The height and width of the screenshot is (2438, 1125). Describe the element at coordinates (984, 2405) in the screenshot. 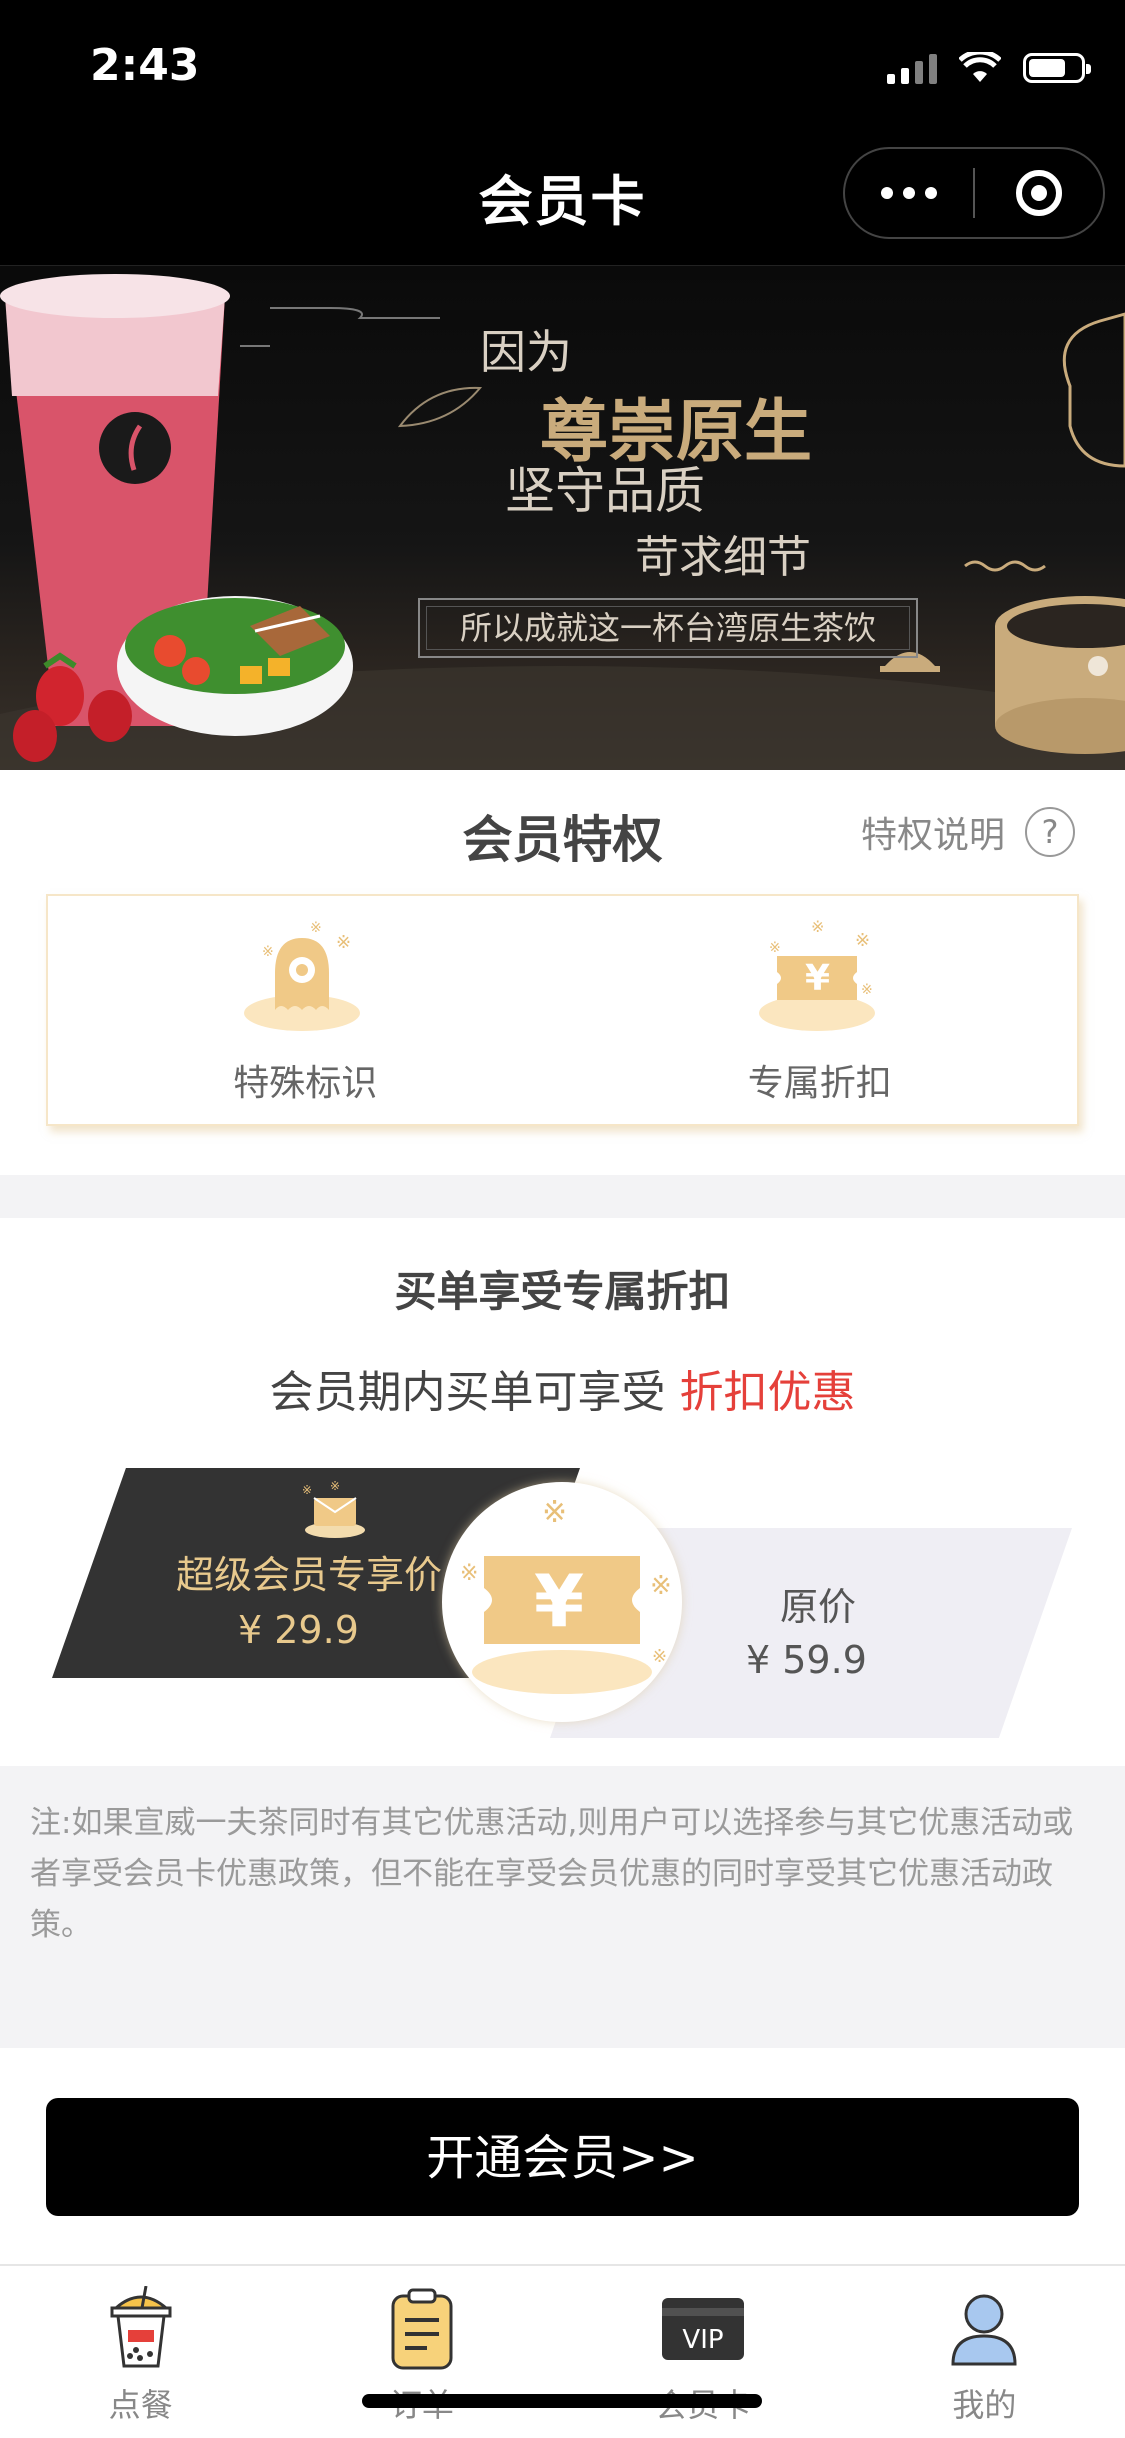

I see `tab-label: 我的` at that location.